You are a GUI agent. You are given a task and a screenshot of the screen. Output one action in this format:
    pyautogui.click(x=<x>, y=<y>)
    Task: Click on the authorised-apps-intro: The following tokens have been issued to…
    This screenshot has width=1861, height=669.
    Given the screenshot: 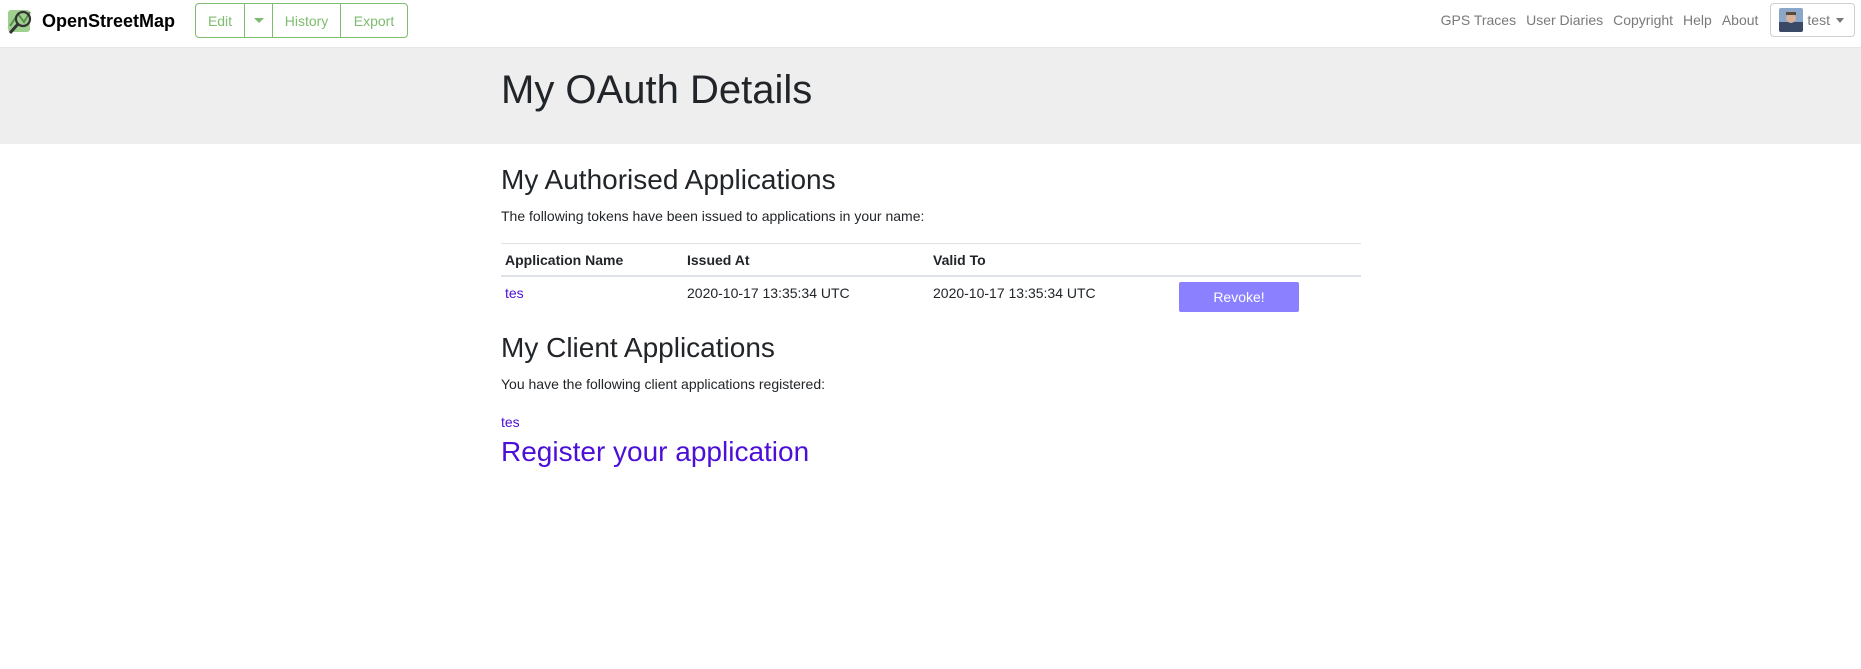 What is the action you would take?
    pyautogui.click(x=713, y=216)
    